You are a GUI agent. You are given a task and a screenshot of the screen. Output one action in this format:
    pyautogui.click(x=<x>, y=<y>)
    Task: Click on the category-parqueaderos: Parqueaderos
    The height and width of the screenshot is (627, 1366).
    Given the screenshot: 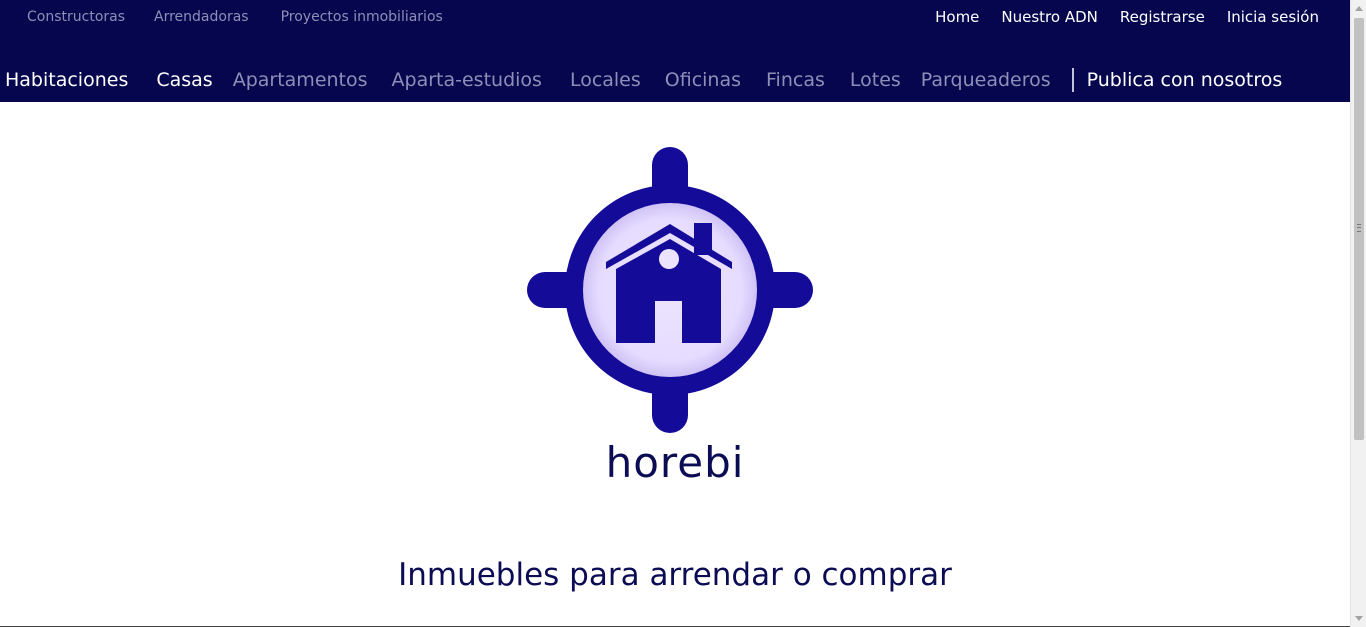 What is the action you would take?
    pyautogui.click(x=986, y=80)
    